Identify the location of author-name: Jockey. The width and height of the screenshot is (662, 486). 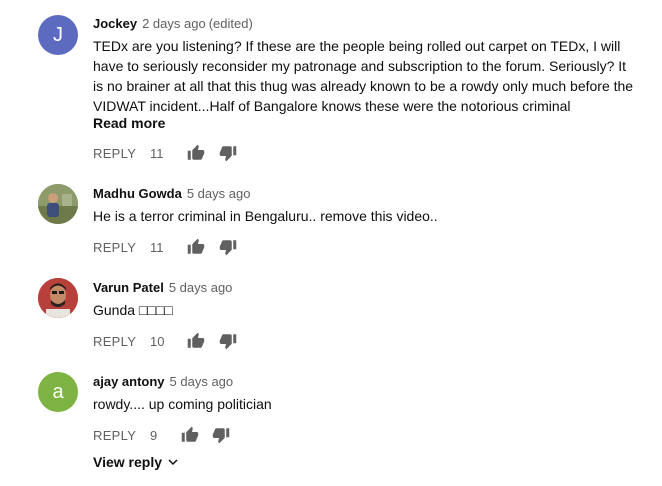
(115, 23).